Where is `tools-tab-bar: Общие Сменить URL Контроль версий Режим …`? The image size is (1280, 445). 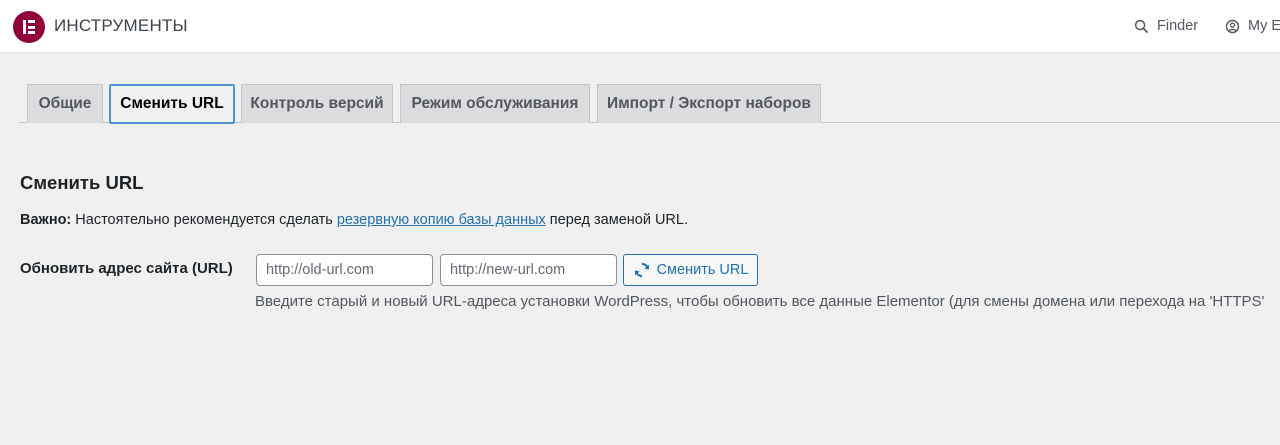 tools-tab-bar: Общие Сменить URL Контроль версий Режим … is located at coordinates (649, 104).